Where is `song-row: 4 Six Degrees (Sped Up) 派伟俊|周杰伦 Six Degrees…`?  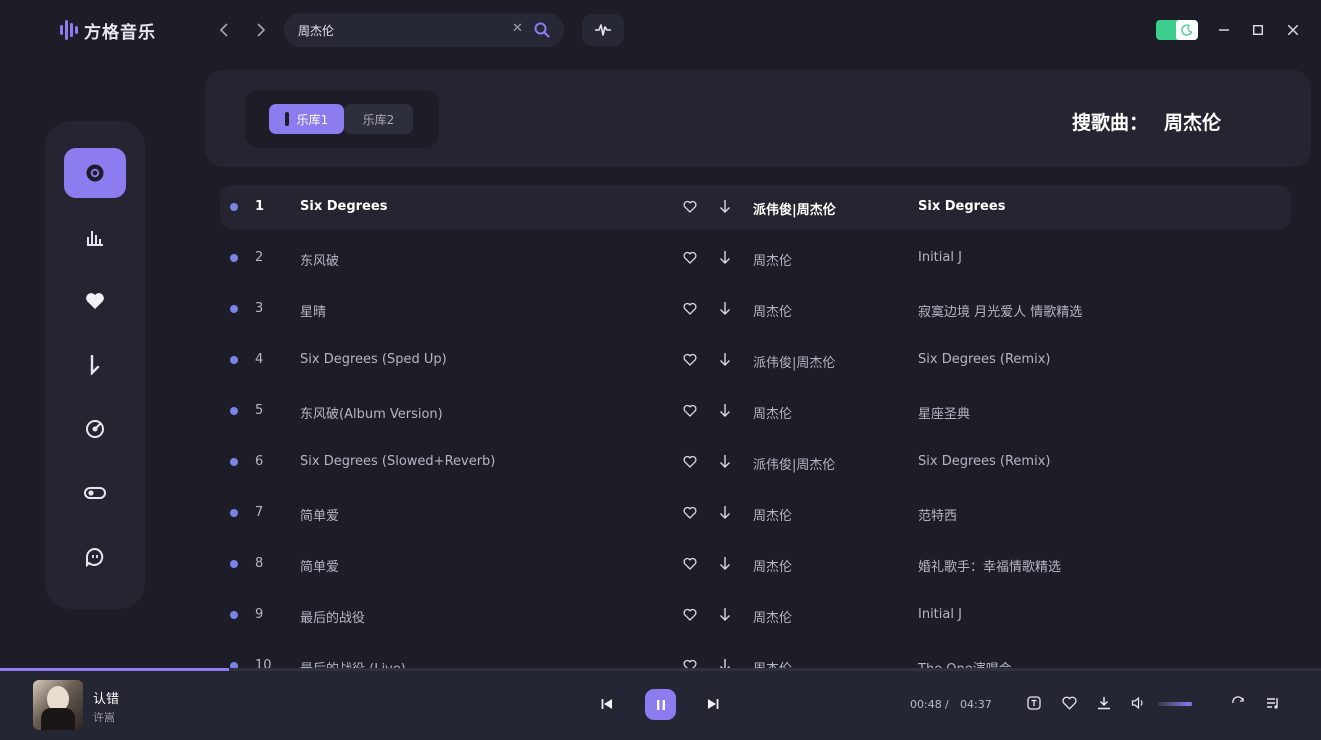
song-row: 4 Six Degrees (Sped Up) 派伟俊|周杰伦 Six Degrees… is located at coordinates (755, 360).